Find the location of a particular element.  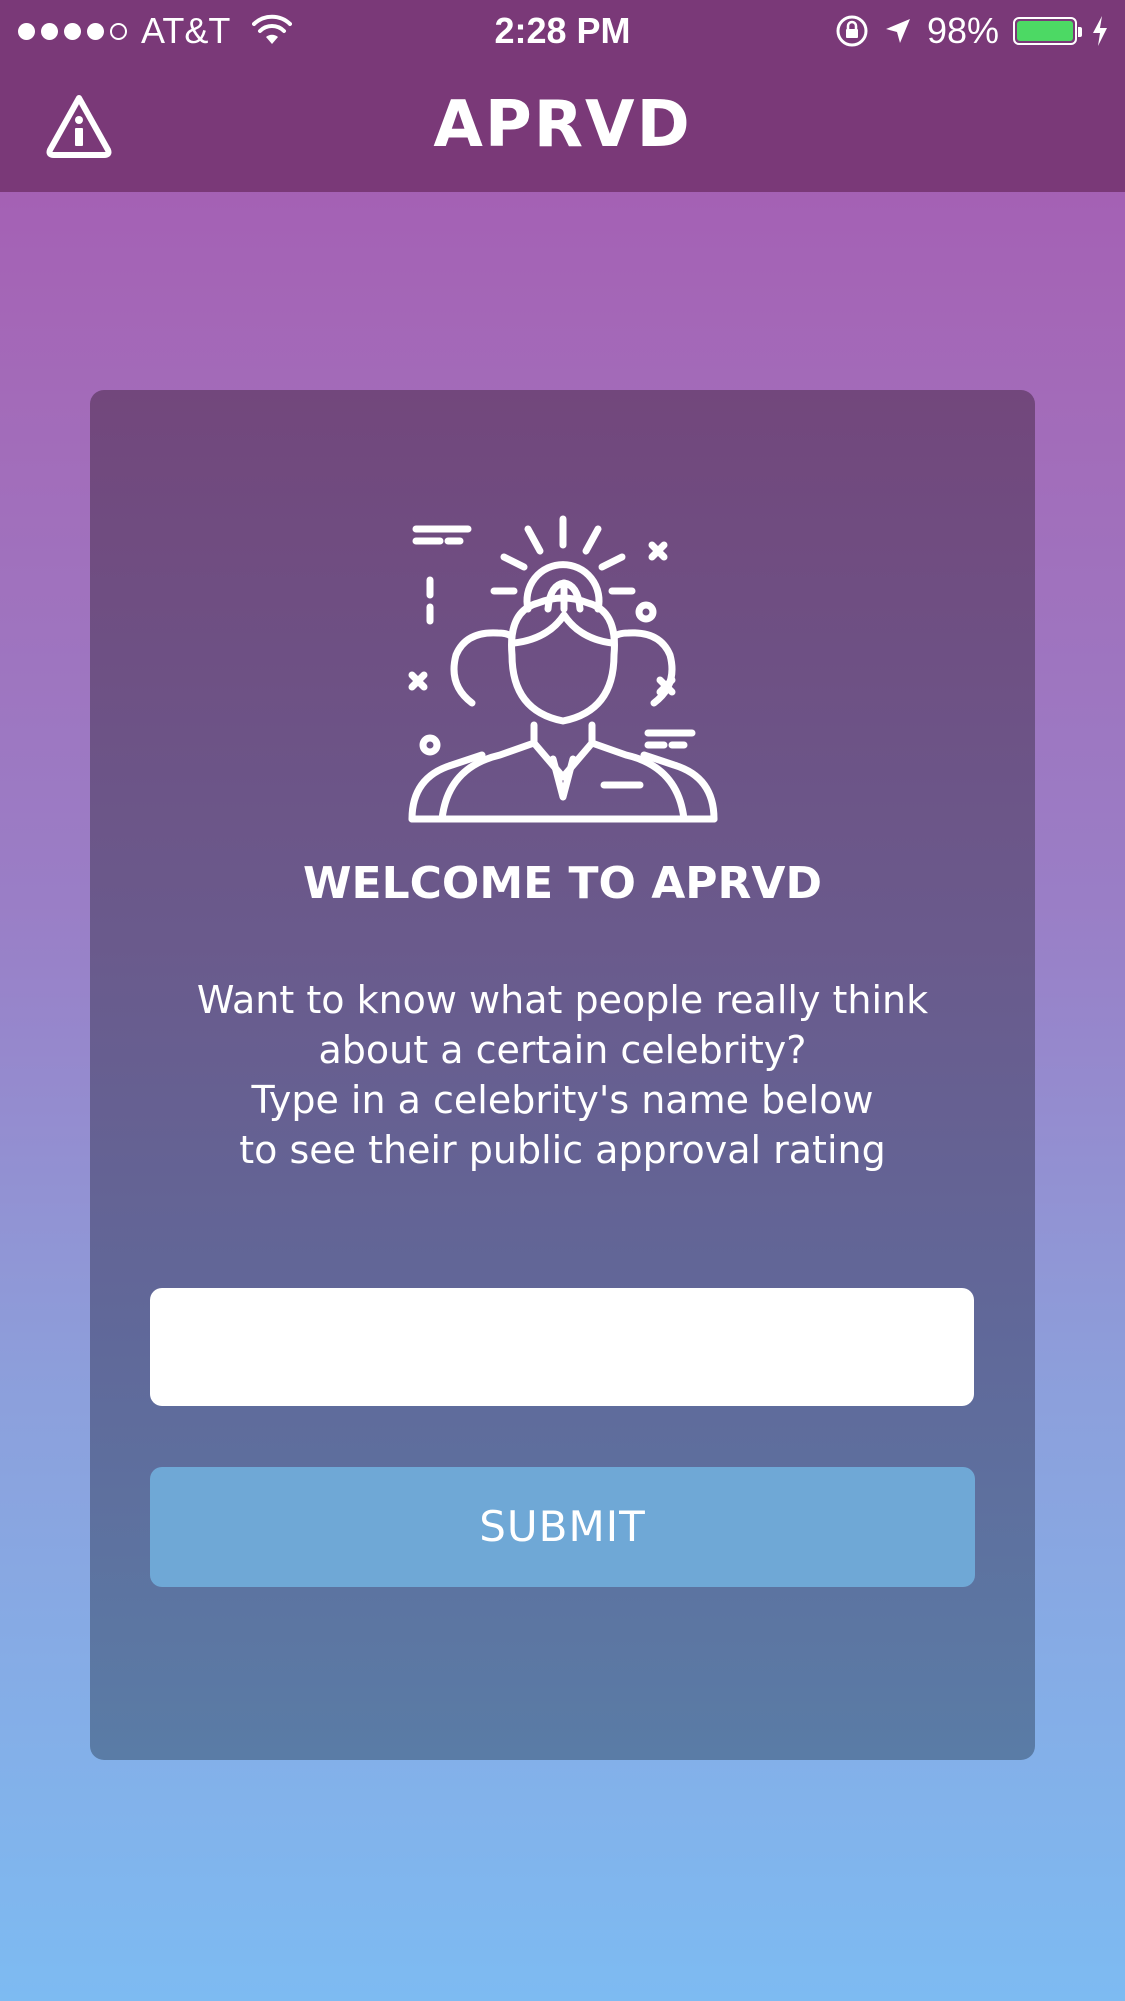

status-bar: AT&T 2:28 PM 98% is located at coordinates (562, 31).